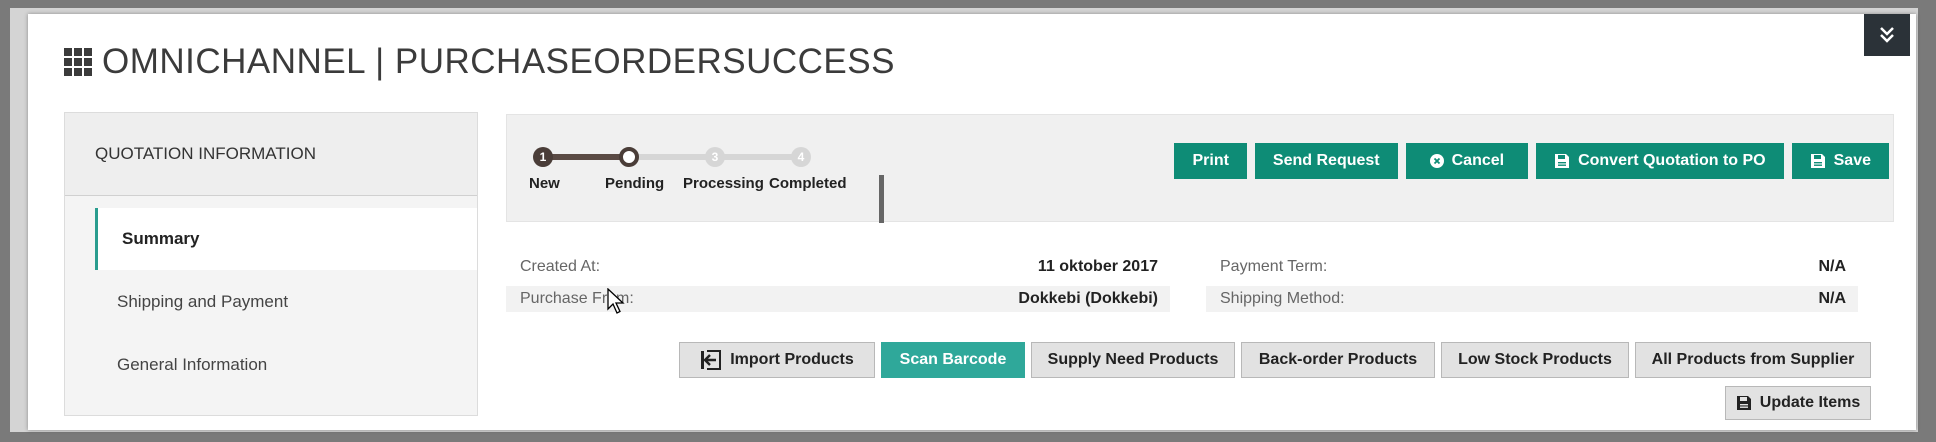  What do you see at coordinates (1535, 360) in the screenshot?
I see `low-stock-products-button: Low Stock Products` at bounding box center [1535, 360].